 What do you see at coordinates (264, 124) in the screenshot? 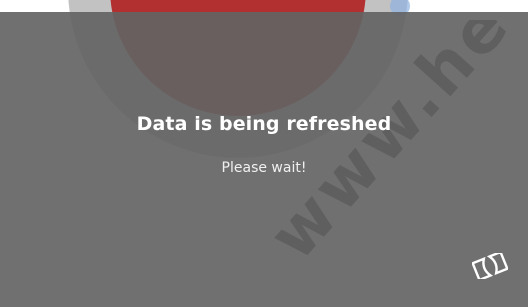
I see `loading-title: Data is being refreshed` at bounding box center [264, 124].